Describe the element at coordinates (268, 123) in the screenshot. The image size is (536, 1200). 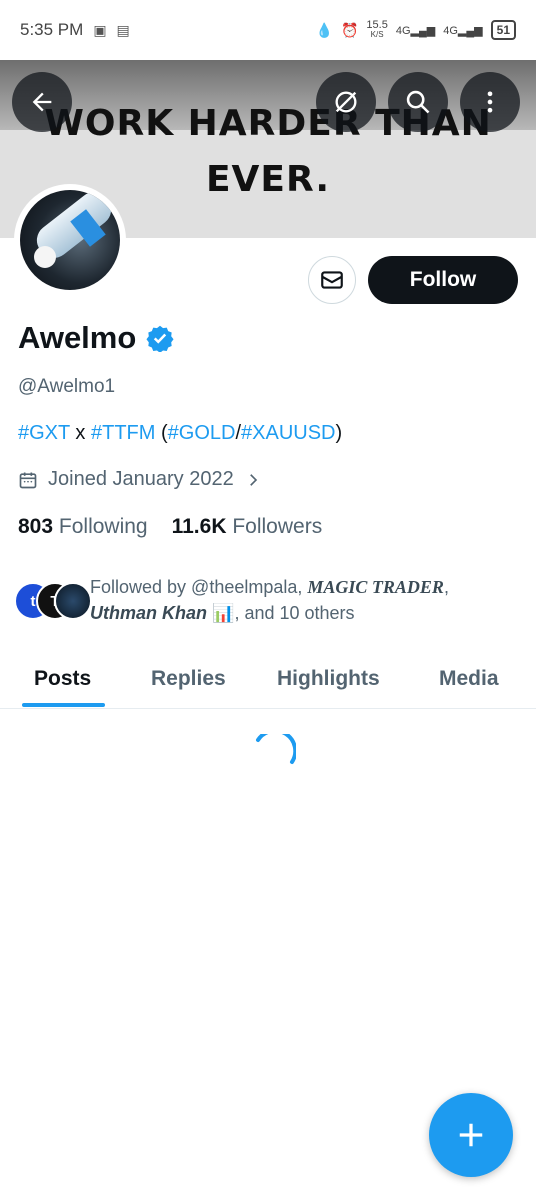
I see `banner-line-1: WORK HARDER THAN` at that location.